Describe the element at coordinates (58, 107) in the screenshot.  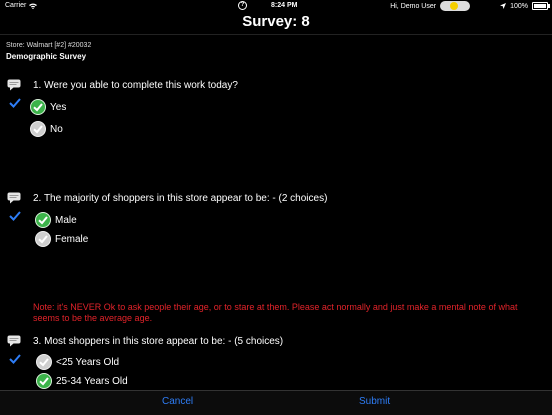
I see `option-label: Yes` at that location.